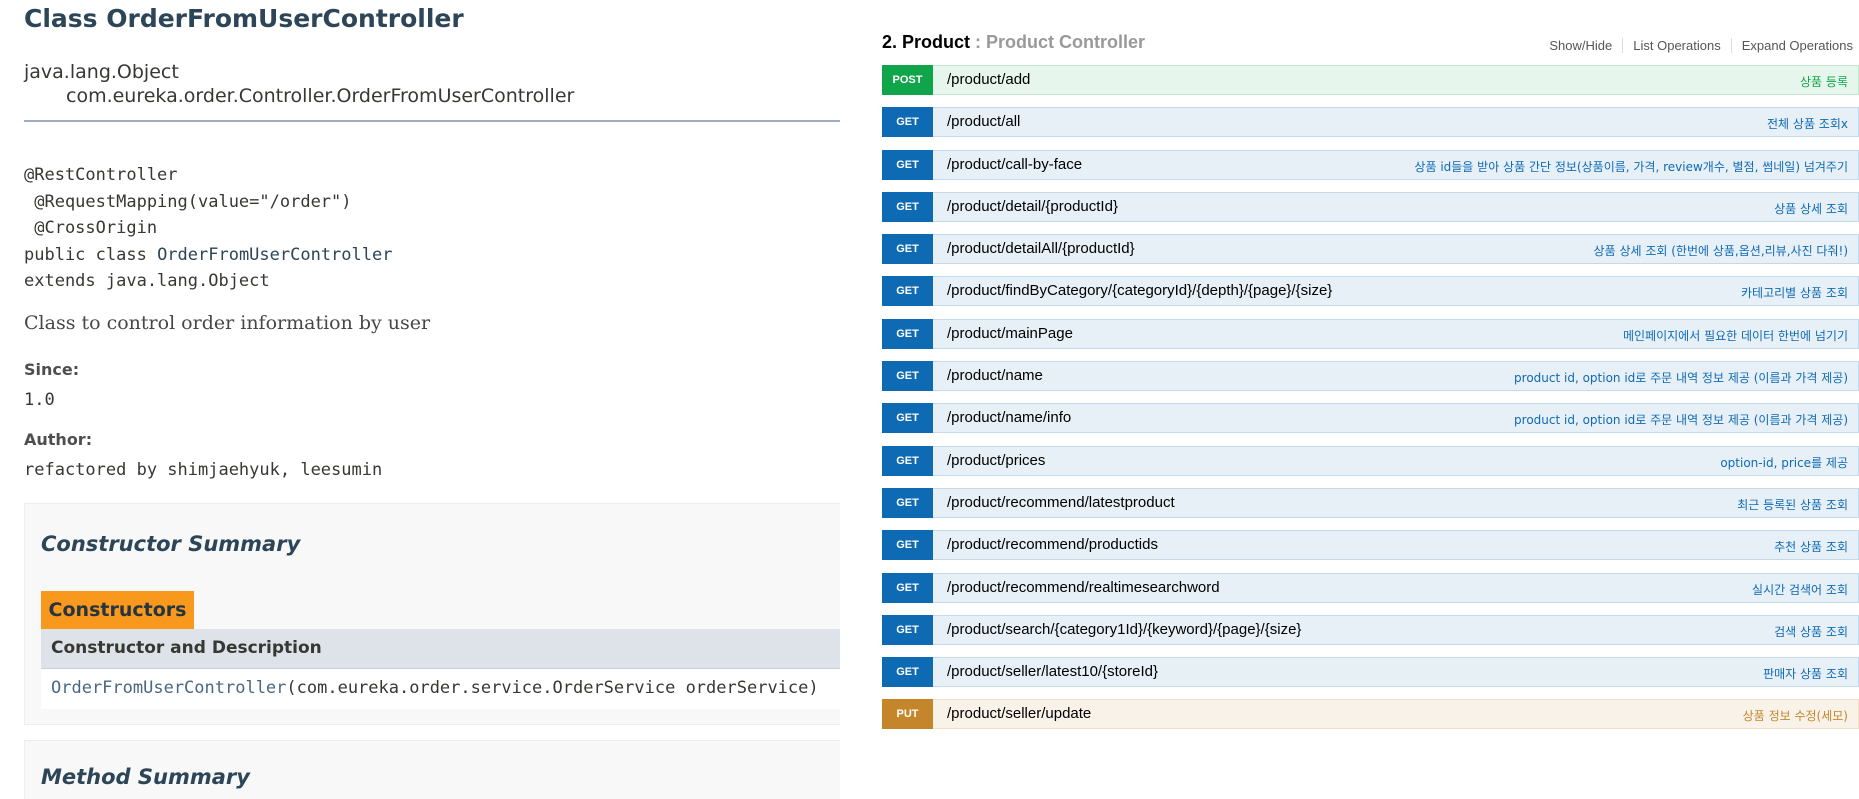  What do you see at coordinates (1807, 123) in the screenshot?
I see `operation-summary: 전체 상품 조회x` at bounding box center [1807, 123].